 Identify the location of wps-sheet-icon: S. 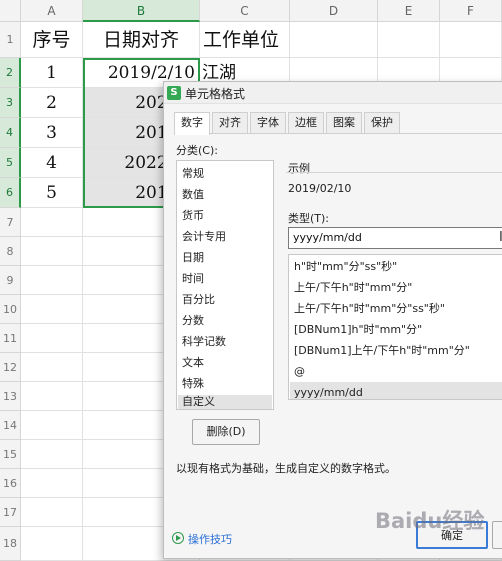
(174, 93).